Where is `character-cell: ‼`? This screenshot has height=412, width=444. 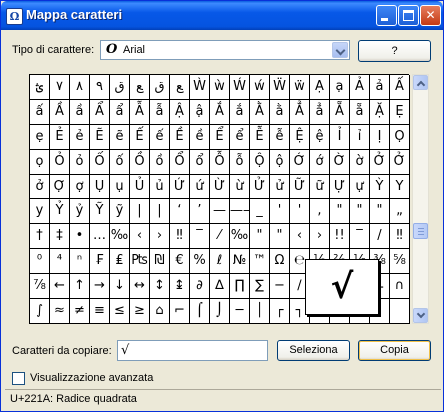 character-cell: ‼ is located at coordinates (180, 237).